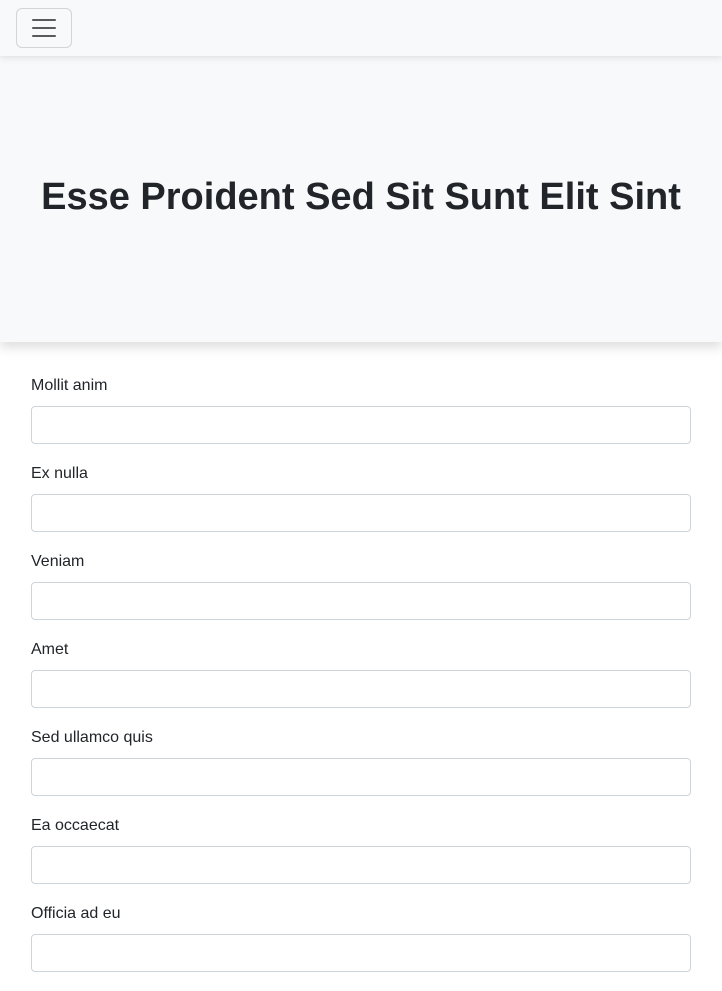 The image size is (722, 991). What do you see at coordinates (361, 777) in the screenshot?
I see `sed-ullamco-quis-input` at bounding box center [361, 777].